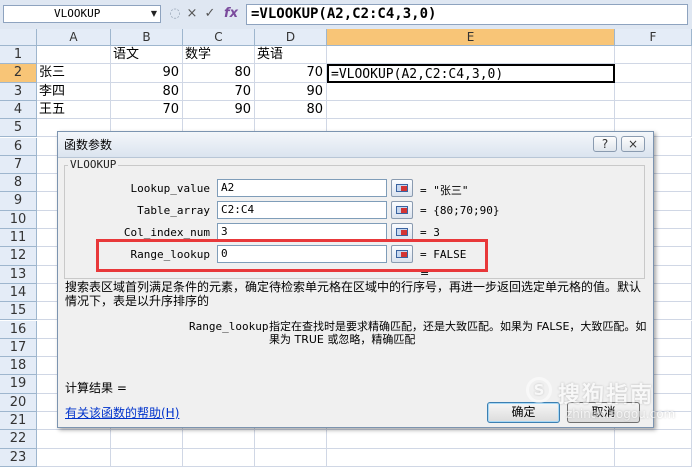 The image size is (692, 467). I want to click on row-header-9: 9, so click(18, 201).